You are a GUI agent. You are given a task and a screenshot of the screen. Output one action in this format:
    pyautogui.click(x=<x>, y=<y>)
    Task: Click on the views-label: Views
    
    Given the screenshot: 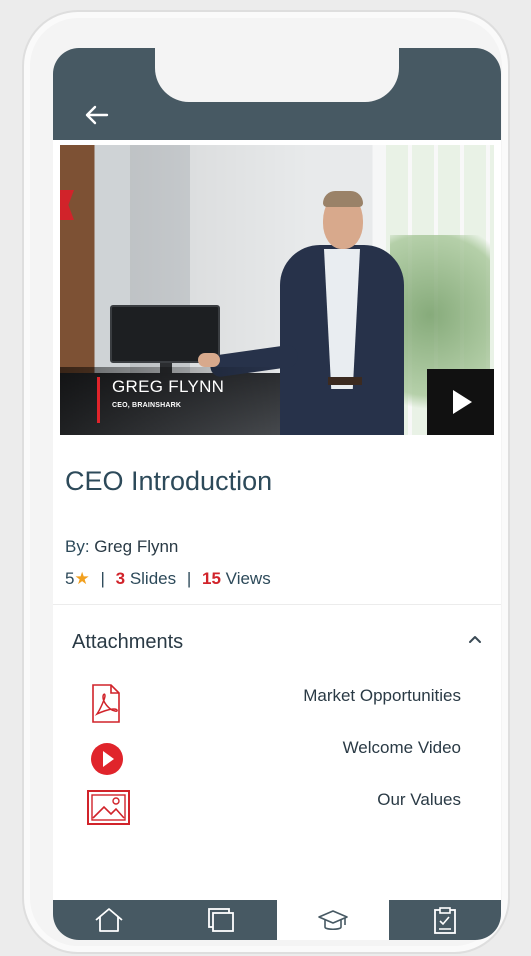 What is the action you would take?
    pyautogui.click(x=248, y=578)
    